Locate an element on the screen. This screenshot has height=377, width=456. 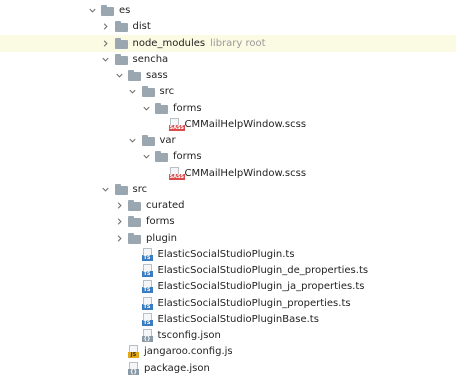
tree-item-label: jangaroo.config.js is located at coordinates (188, 352).